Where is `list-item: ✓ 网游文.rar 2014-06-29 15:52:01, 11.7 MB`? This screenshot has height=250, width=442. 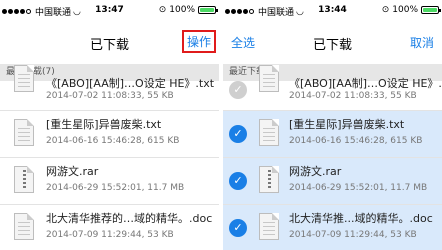
list-item: ✓ 网游文.rar 2014-06-29 15:52:01, 11.7 MB is located at coordinates (332, 181).